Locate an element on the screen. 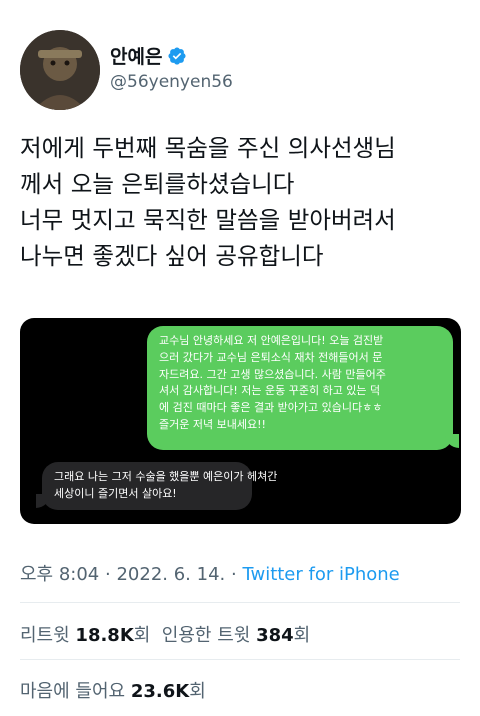 The image size is (480, 716). tweet-text-line: 께서 오늘 은퇴를하셨습니다 is located at coordinates (157, 184).